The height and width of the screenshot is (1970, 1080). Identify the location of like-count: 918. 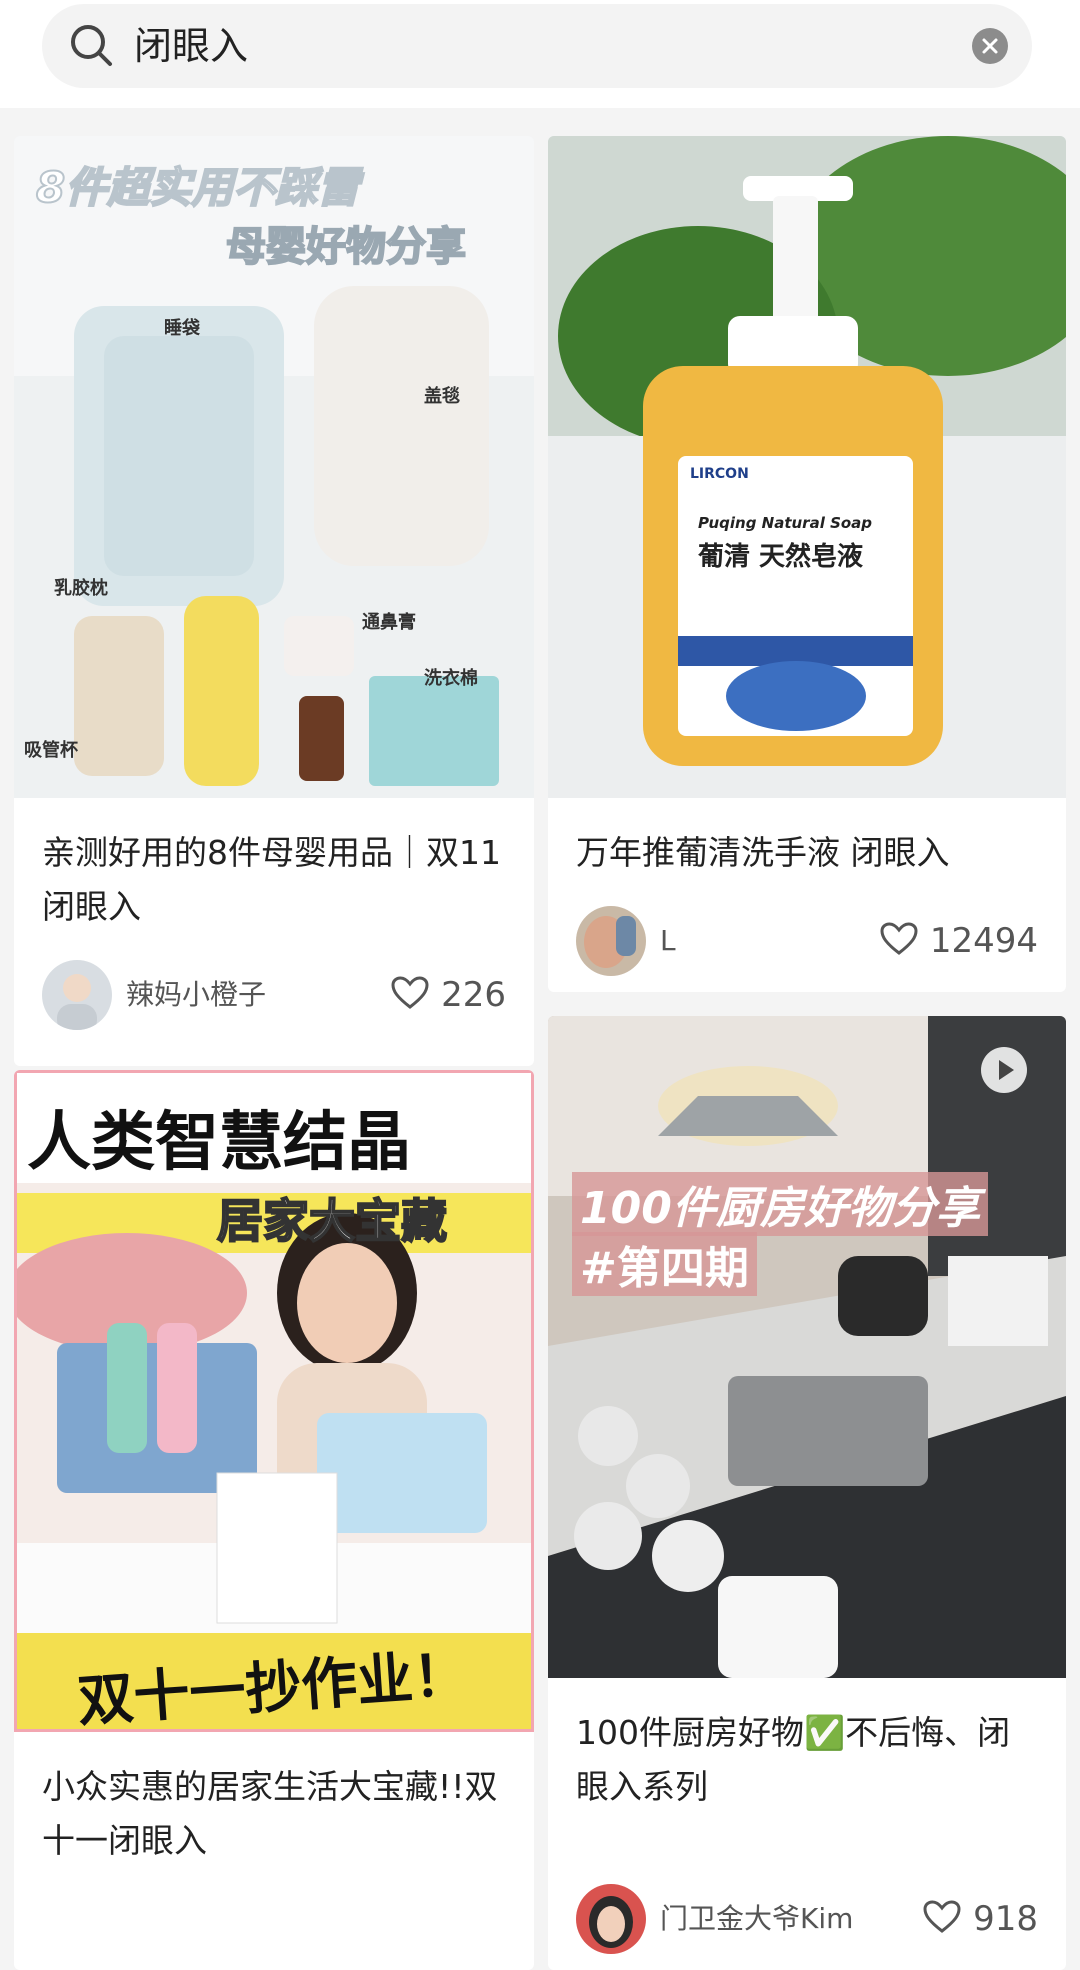
(1005, 1919).